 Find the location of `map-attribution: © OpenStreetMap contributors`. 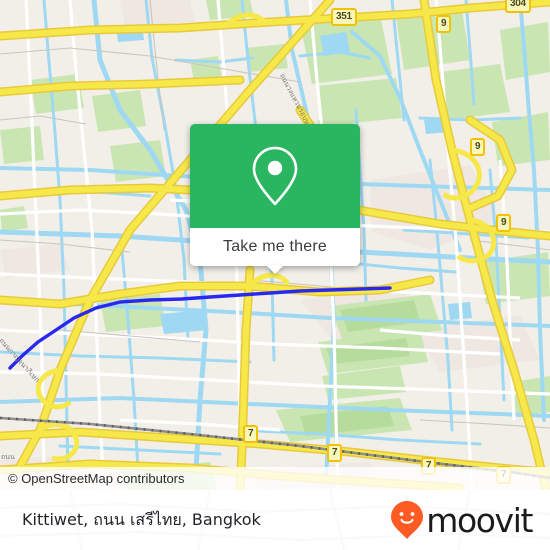

map-attribution: © OpenStreetMap contributors is located at coordinates (275, 478).